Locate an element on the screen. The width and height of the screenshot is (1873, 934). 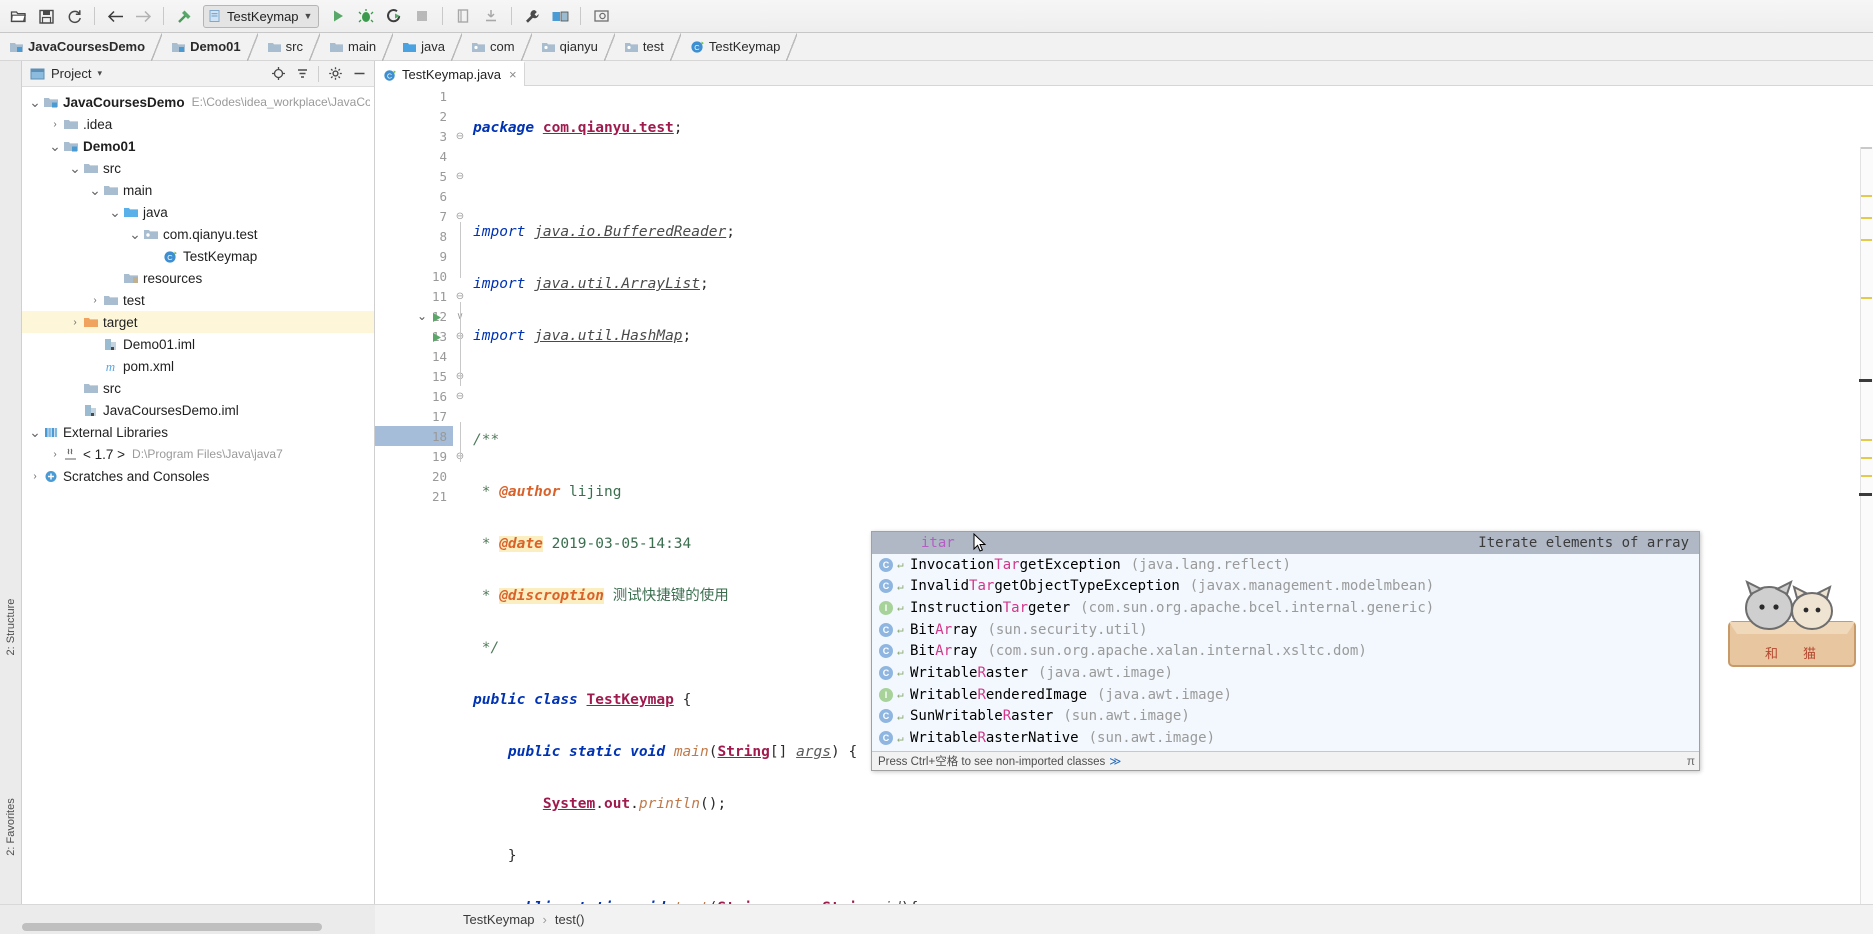
completion-item: itar Iterate elements of array is located at coordinates (1285, 543).